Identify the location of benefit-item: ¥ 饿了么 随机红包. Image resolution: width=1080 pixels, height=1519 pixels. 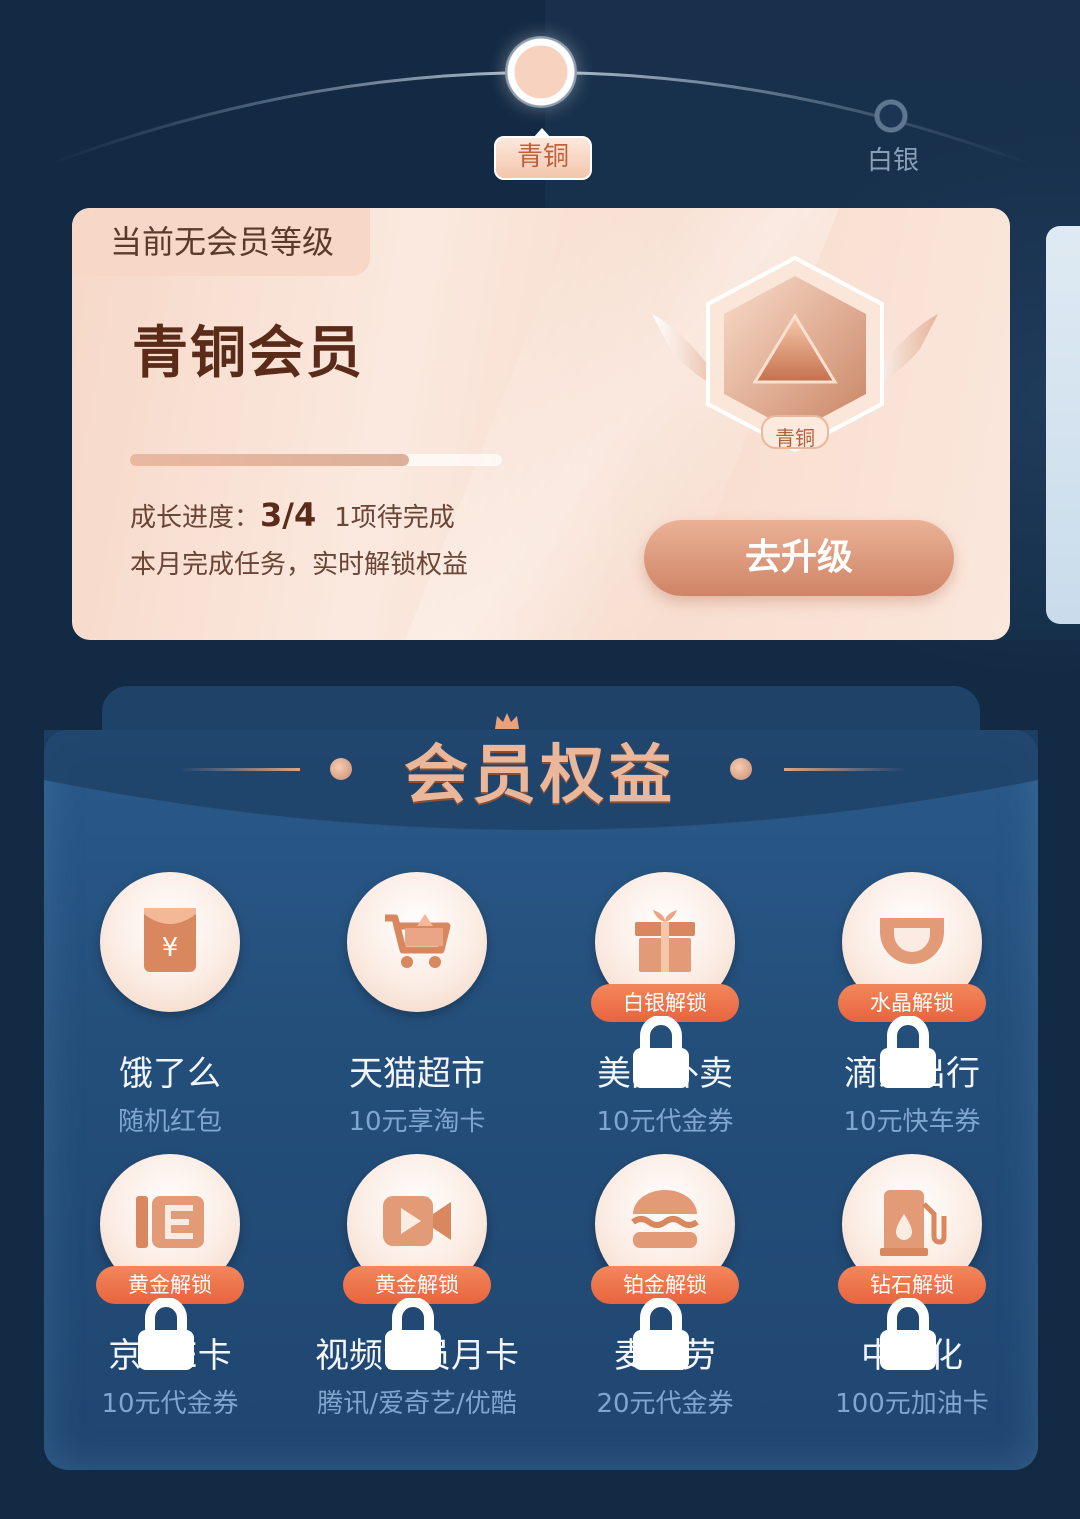
(170, 1005).